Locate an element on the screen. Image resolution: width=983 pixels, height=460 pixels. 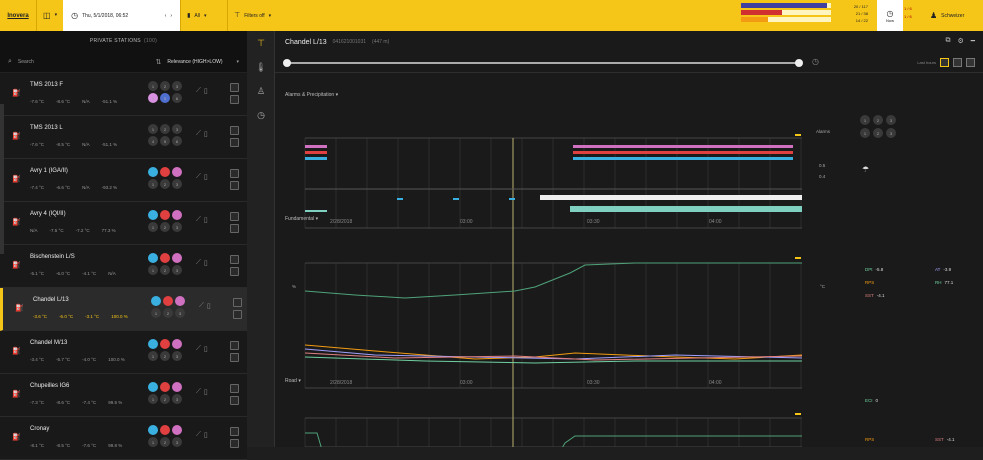
view-2-button is located at coordinates (957, 62).